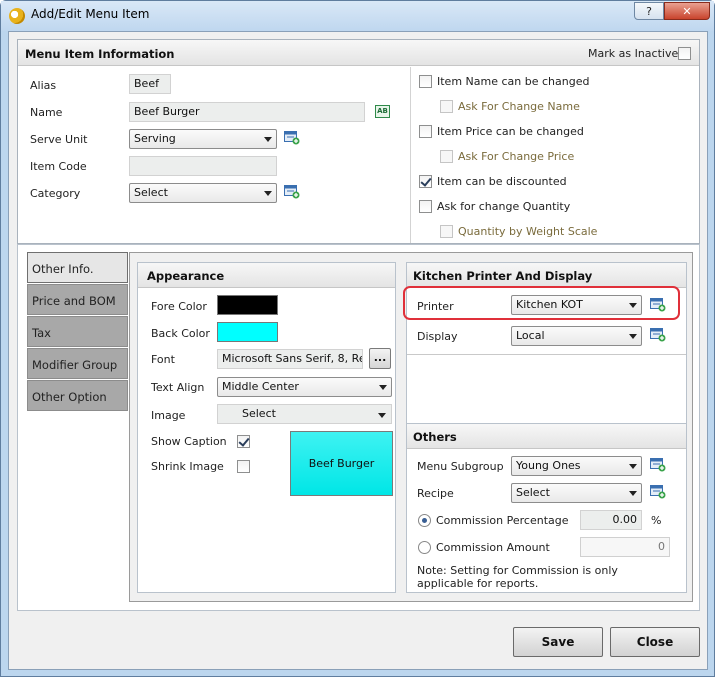 The width and height of the screenshot is (715, 677). Describe the element at coordinates (528, 231) in the screenshot. I see `quantity-weight-scale-label: Quantity by Weight Scale` at that location.